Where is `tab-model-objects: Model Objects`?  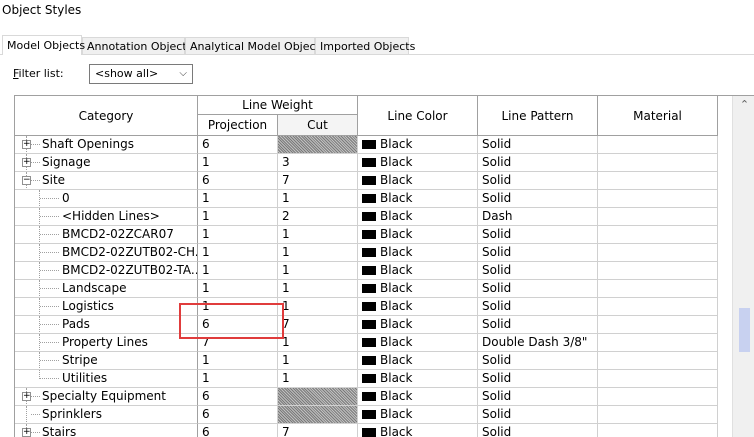
tab-model-objects: Model Objects is located at coordinates (43, 45).